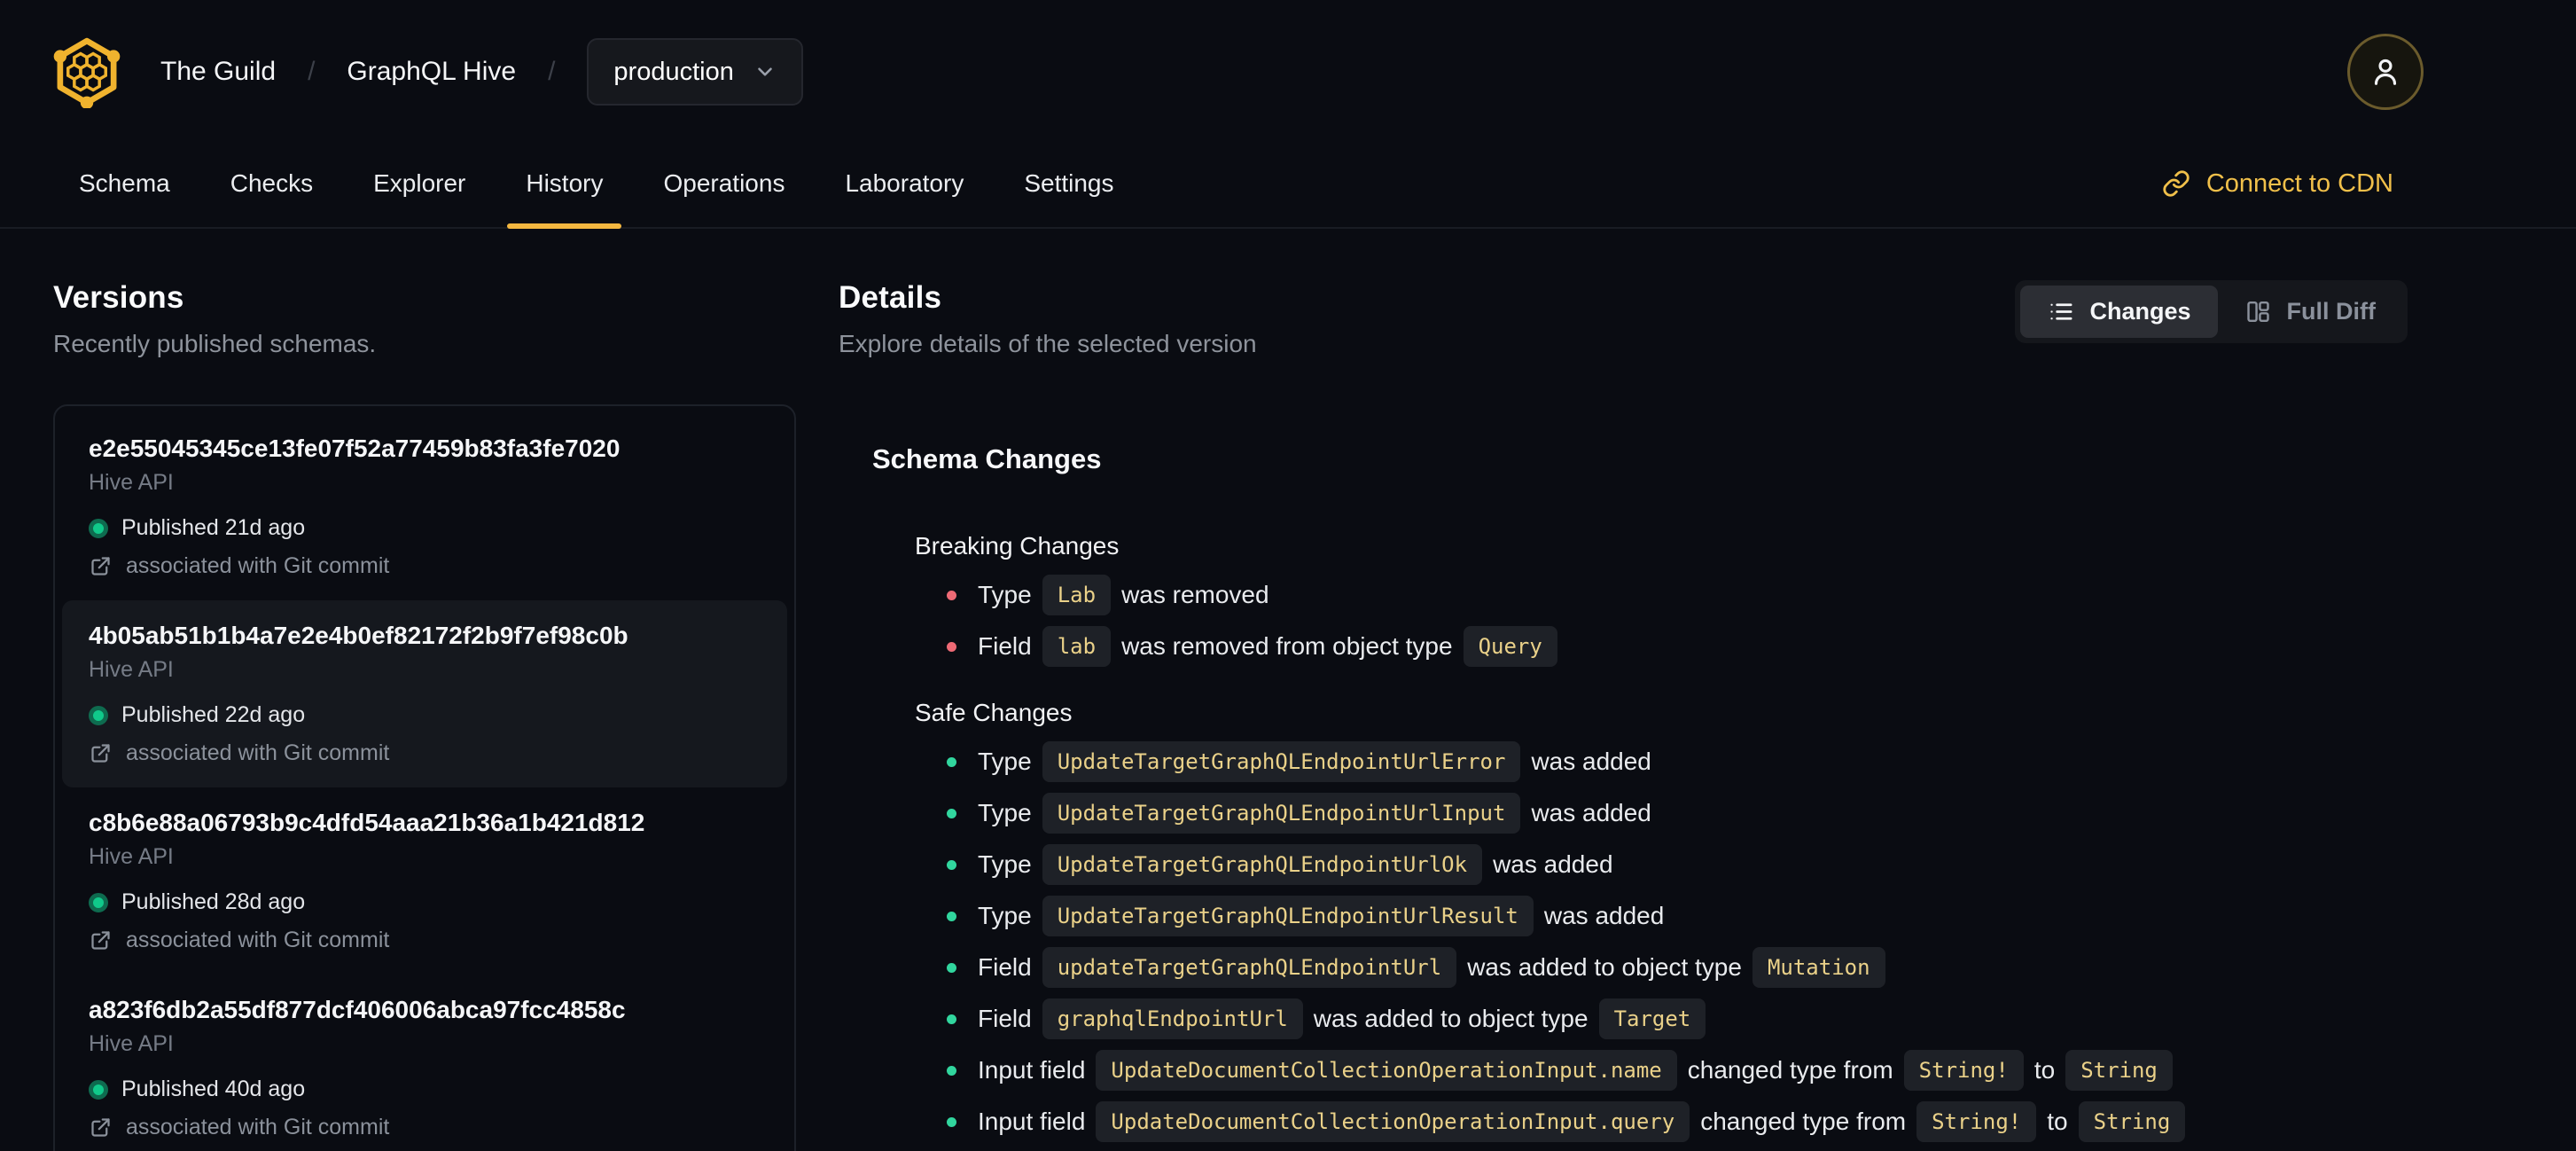 The width and height of the screenshot is (2576, 1151). I want to click on change-text-part: was added to object type, so click(1451, 1018).